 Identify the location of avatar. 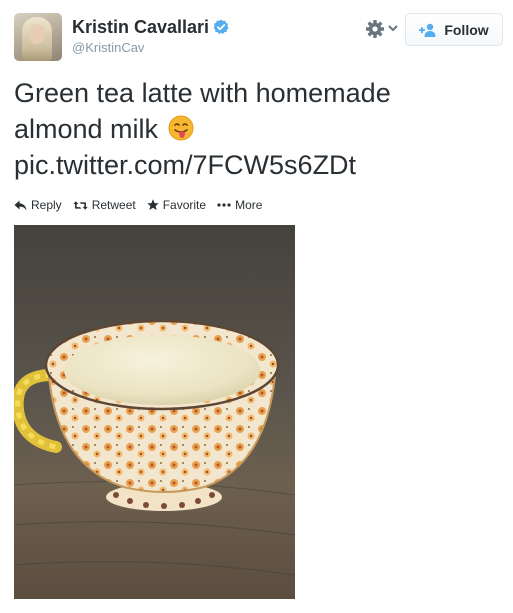
(38, 37).